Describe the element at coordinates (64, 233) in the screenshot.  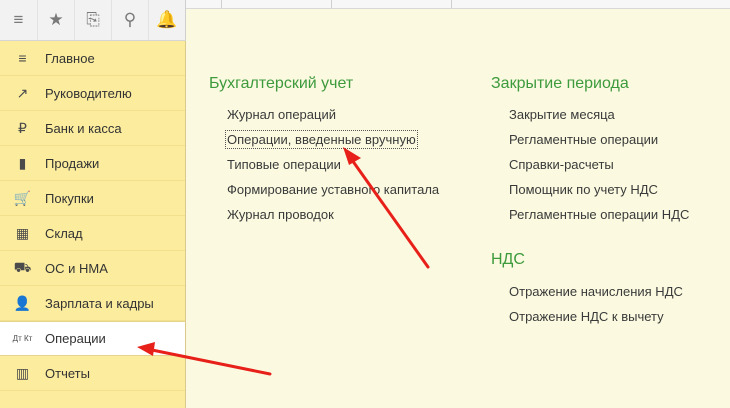
I see `sidebar-item-label: Склад` at that location.